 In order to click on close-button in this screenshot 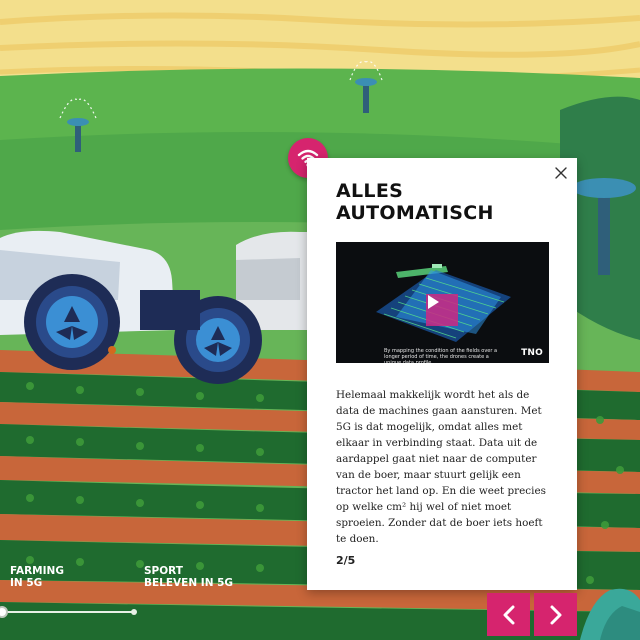, I will do `click(561, 173)`.